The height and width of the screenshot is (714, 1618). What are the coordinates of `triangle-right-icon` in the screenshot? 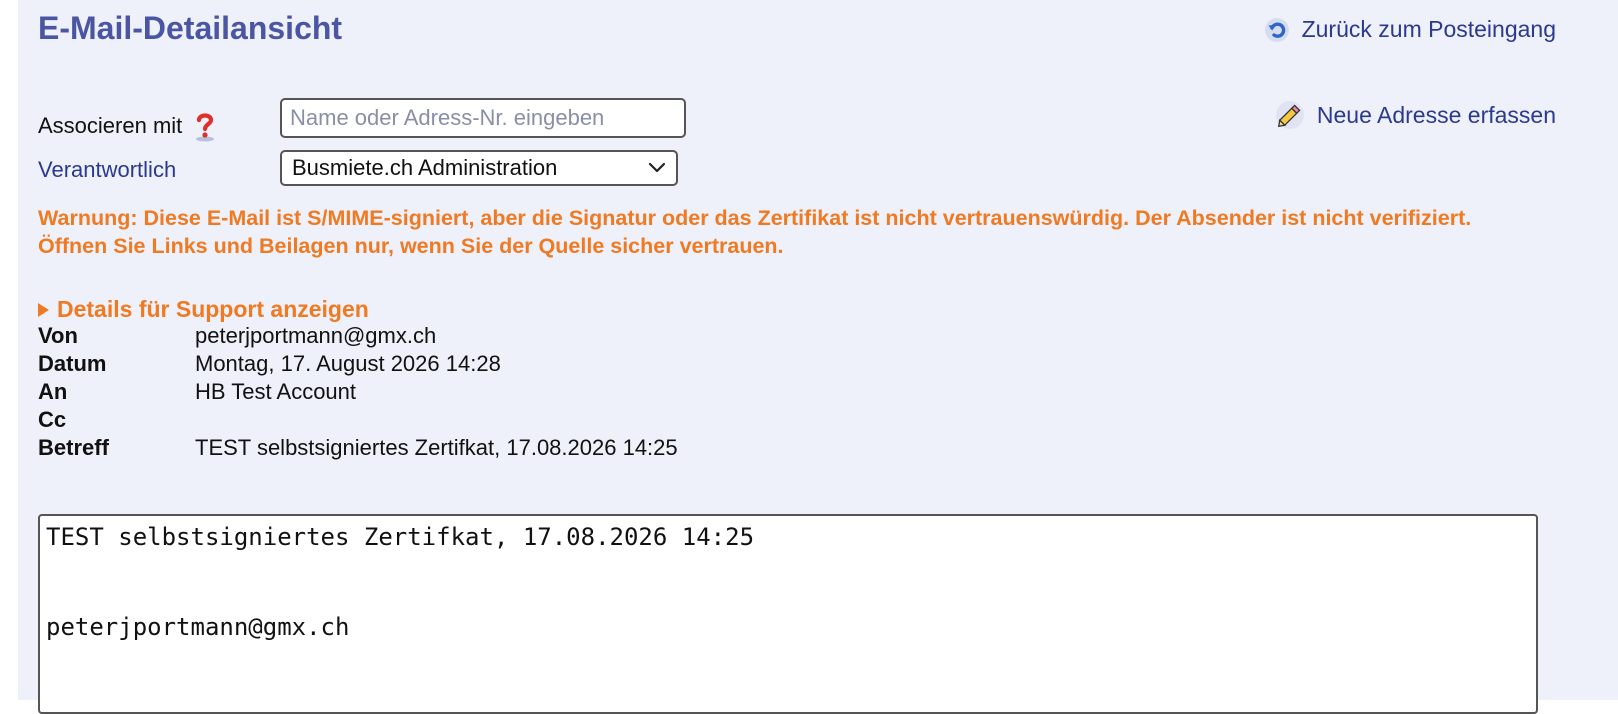 It's located at (43, 309).